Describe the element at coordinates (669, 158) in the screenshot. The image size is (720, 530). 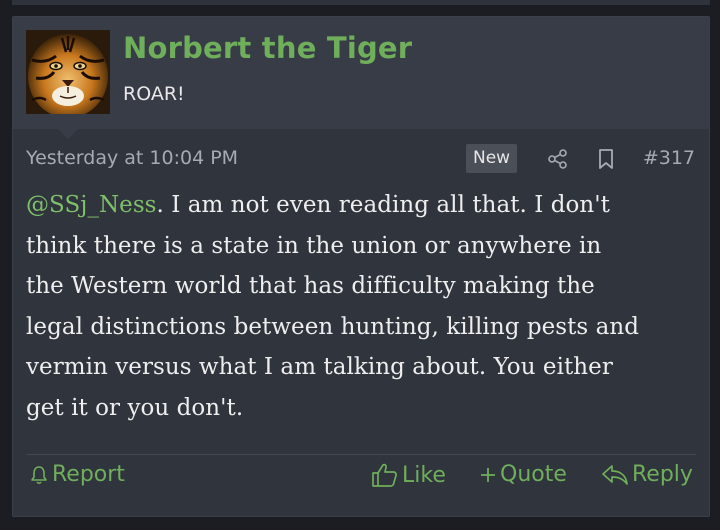
I see `post-number-link: #317` at that location.